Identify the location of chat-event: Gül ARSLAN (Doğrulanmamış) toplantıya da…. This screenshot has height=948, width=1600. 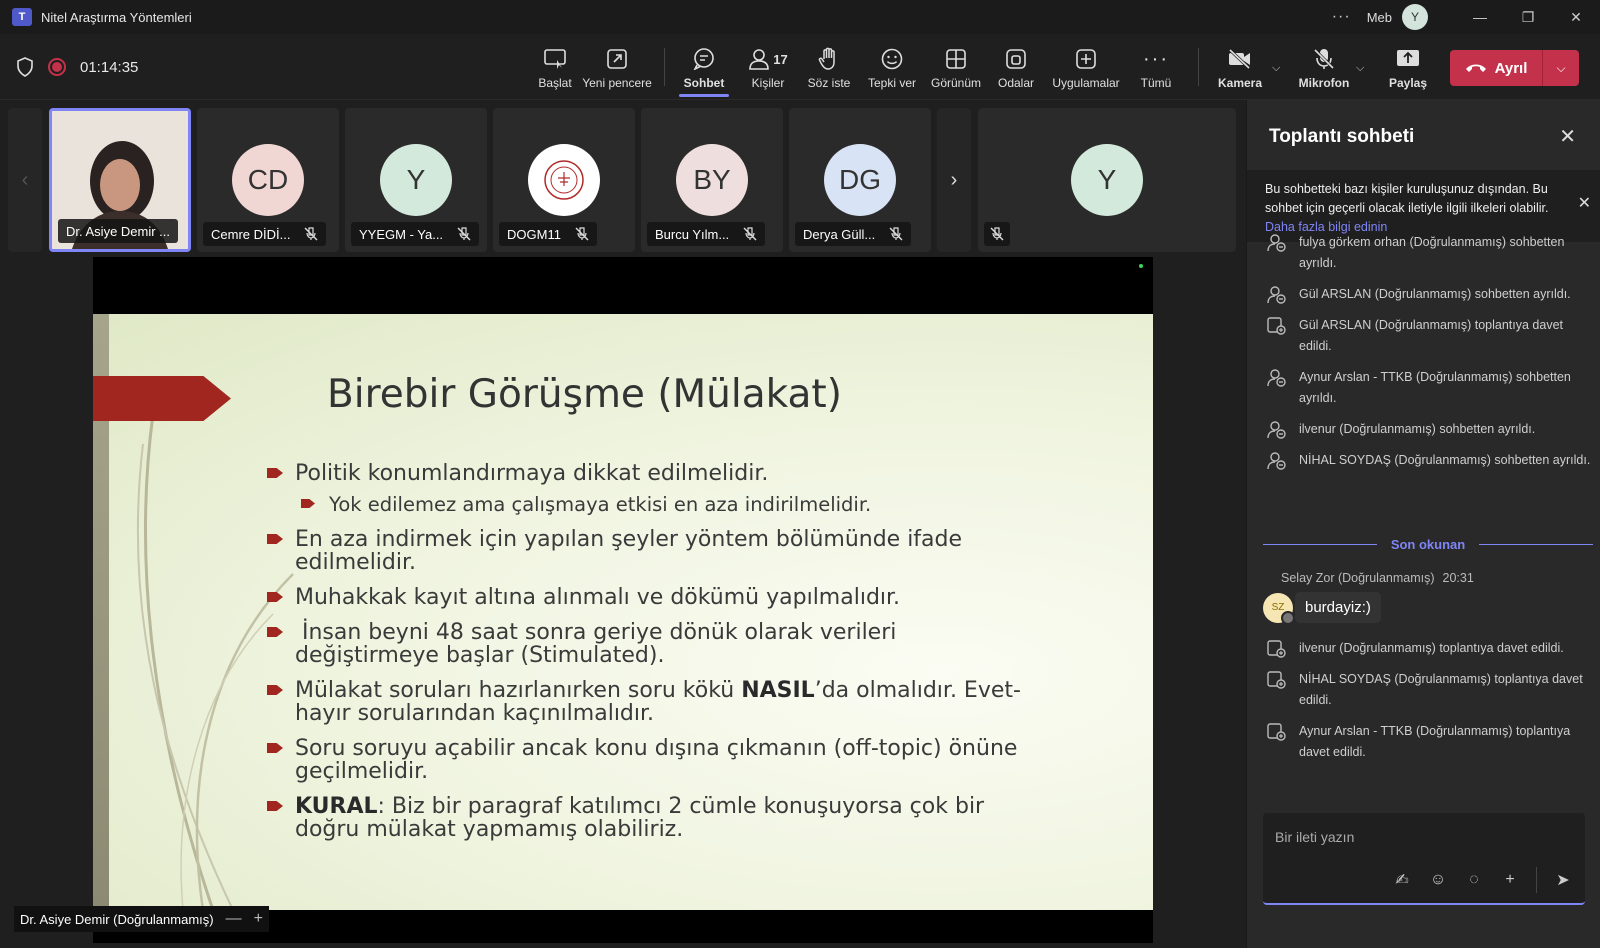
(1428, 336).